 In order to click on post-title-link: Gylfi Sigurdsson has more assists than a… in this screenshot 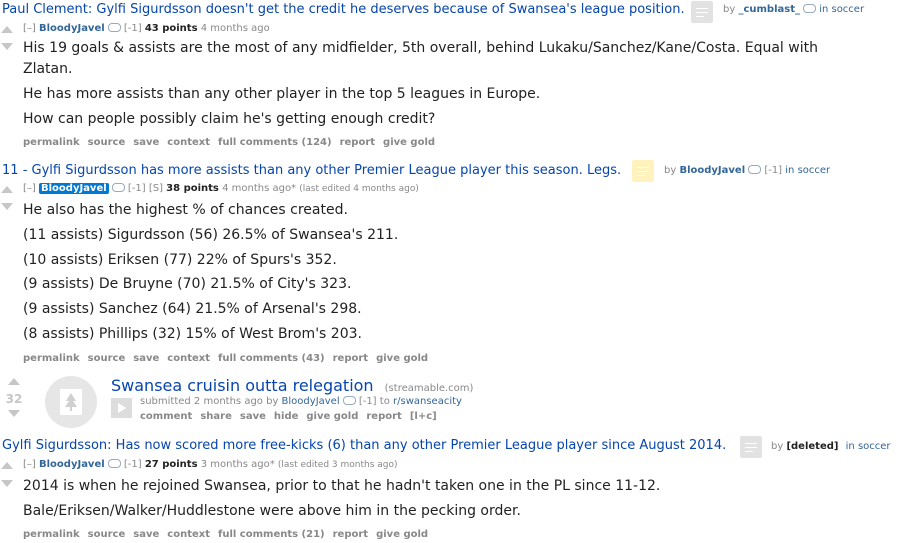, I will do `click(327, 170)`.